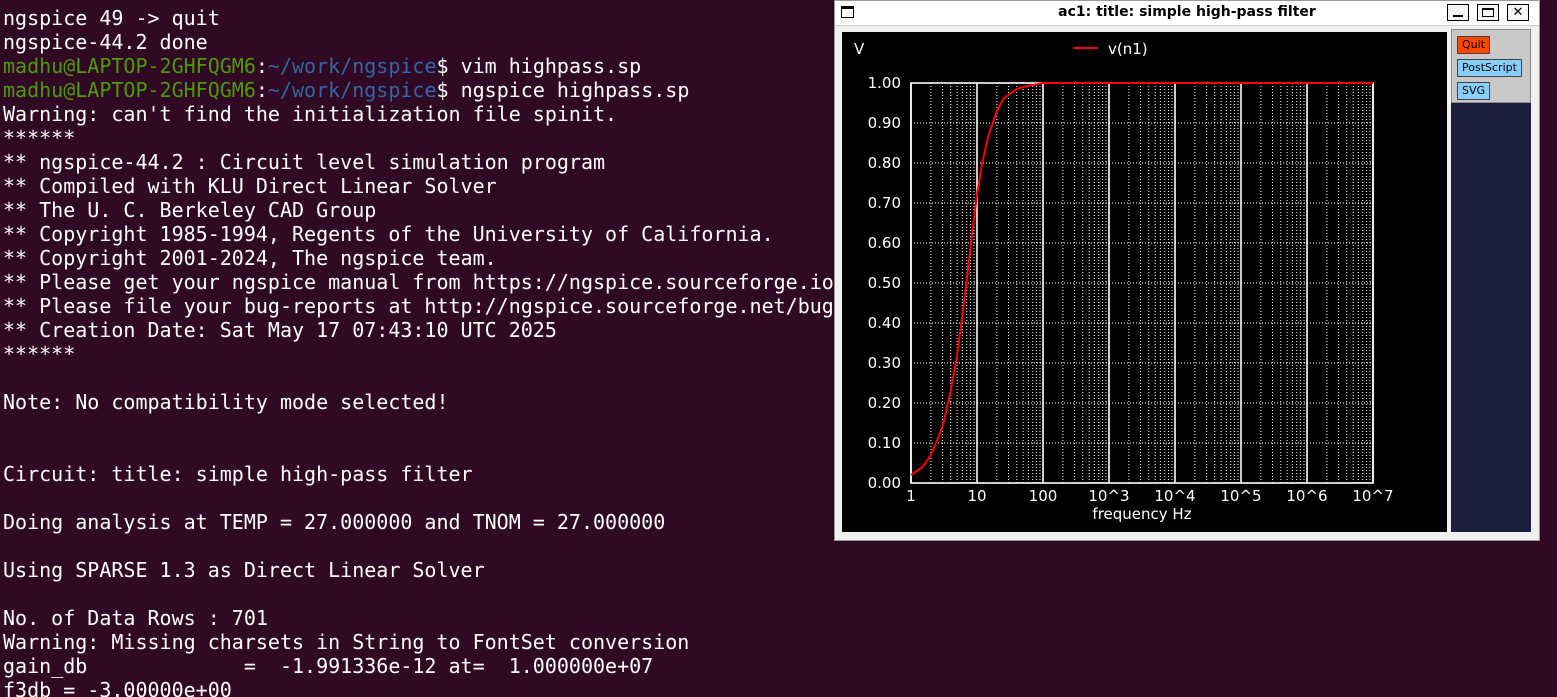 The image size is (1557, 697). Describe the element at coordinates (539, 66) in the screenshot. I see `prompt-command: $ vim highpass.sp` at that location.